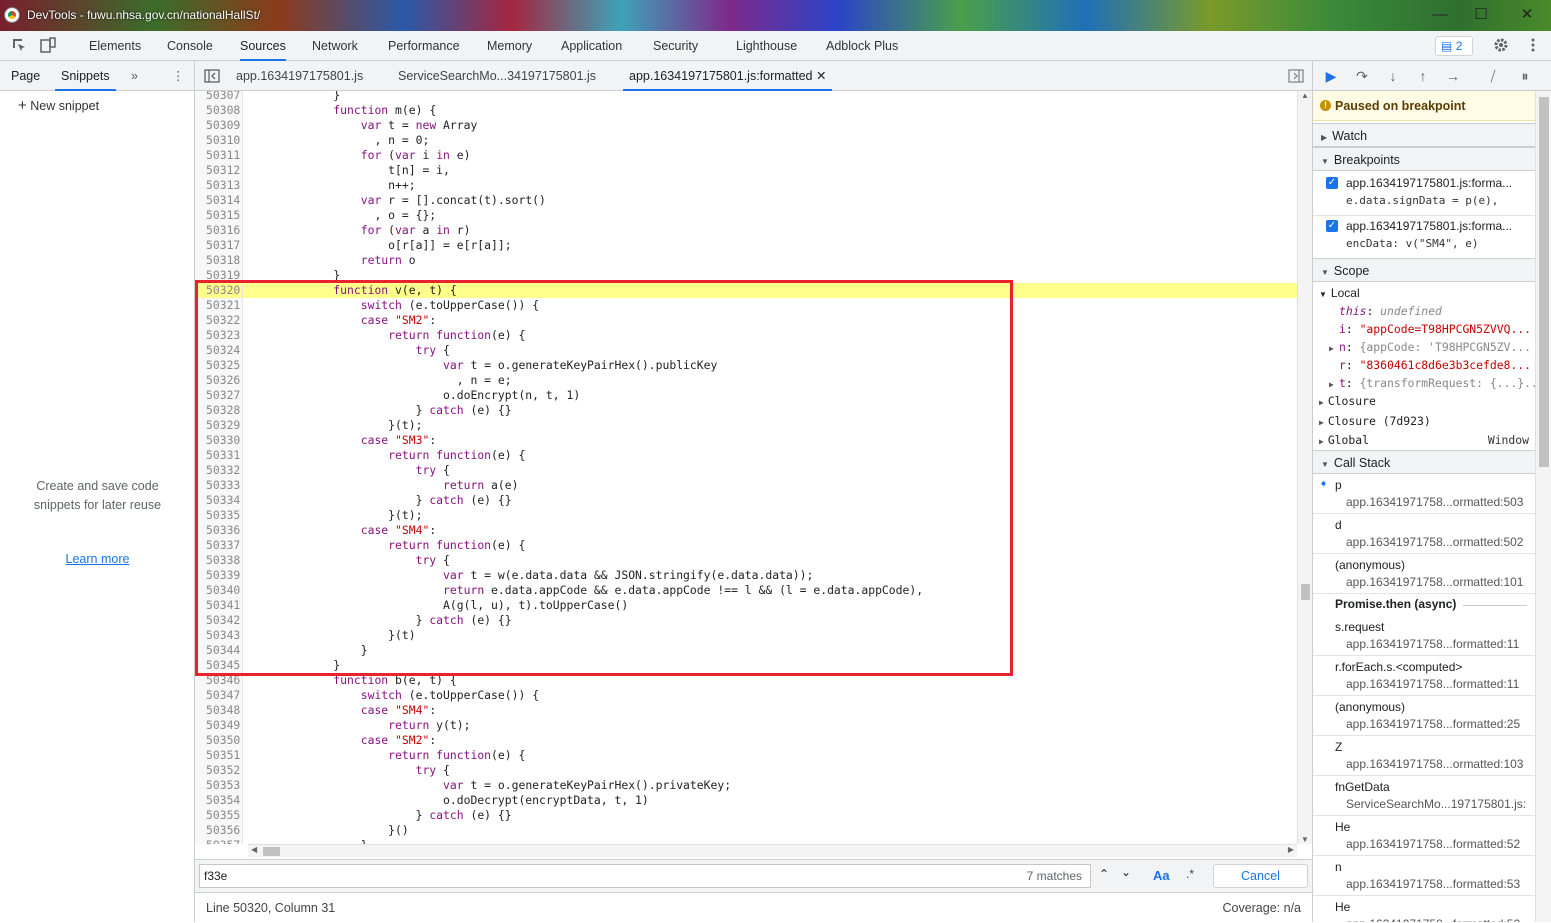  I want to click on code-line: 50334 } catch (e) {}, so click(746, 500).